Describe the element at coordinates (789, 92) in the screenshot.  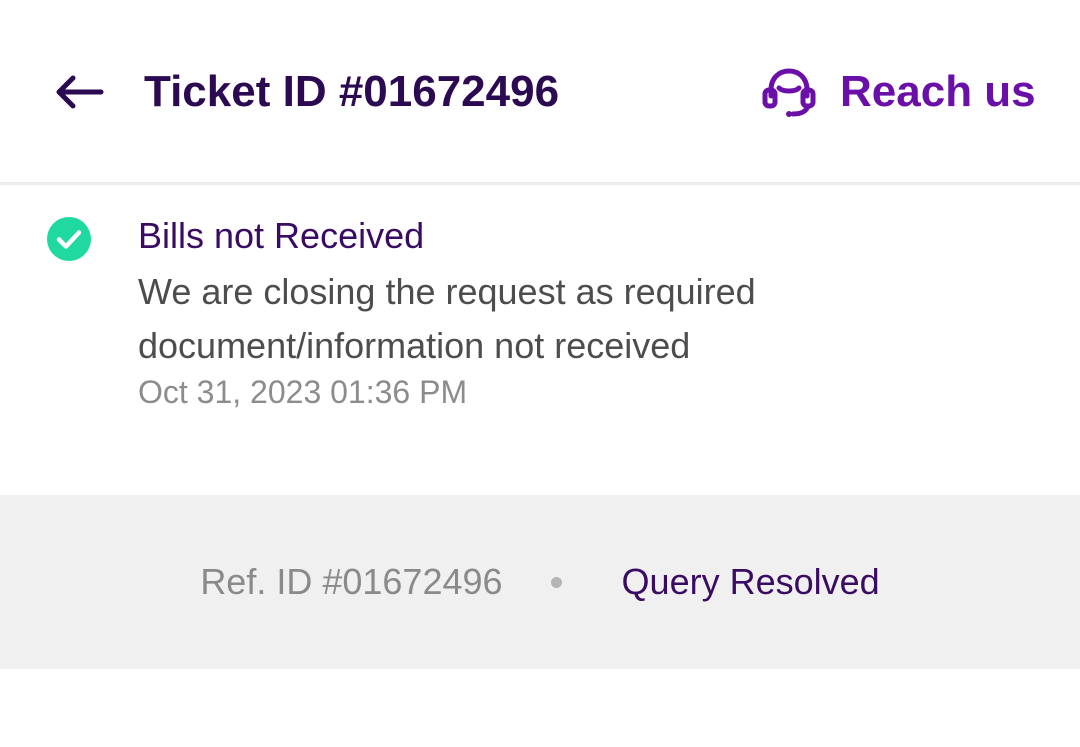
I see `headset-icon` at that location.